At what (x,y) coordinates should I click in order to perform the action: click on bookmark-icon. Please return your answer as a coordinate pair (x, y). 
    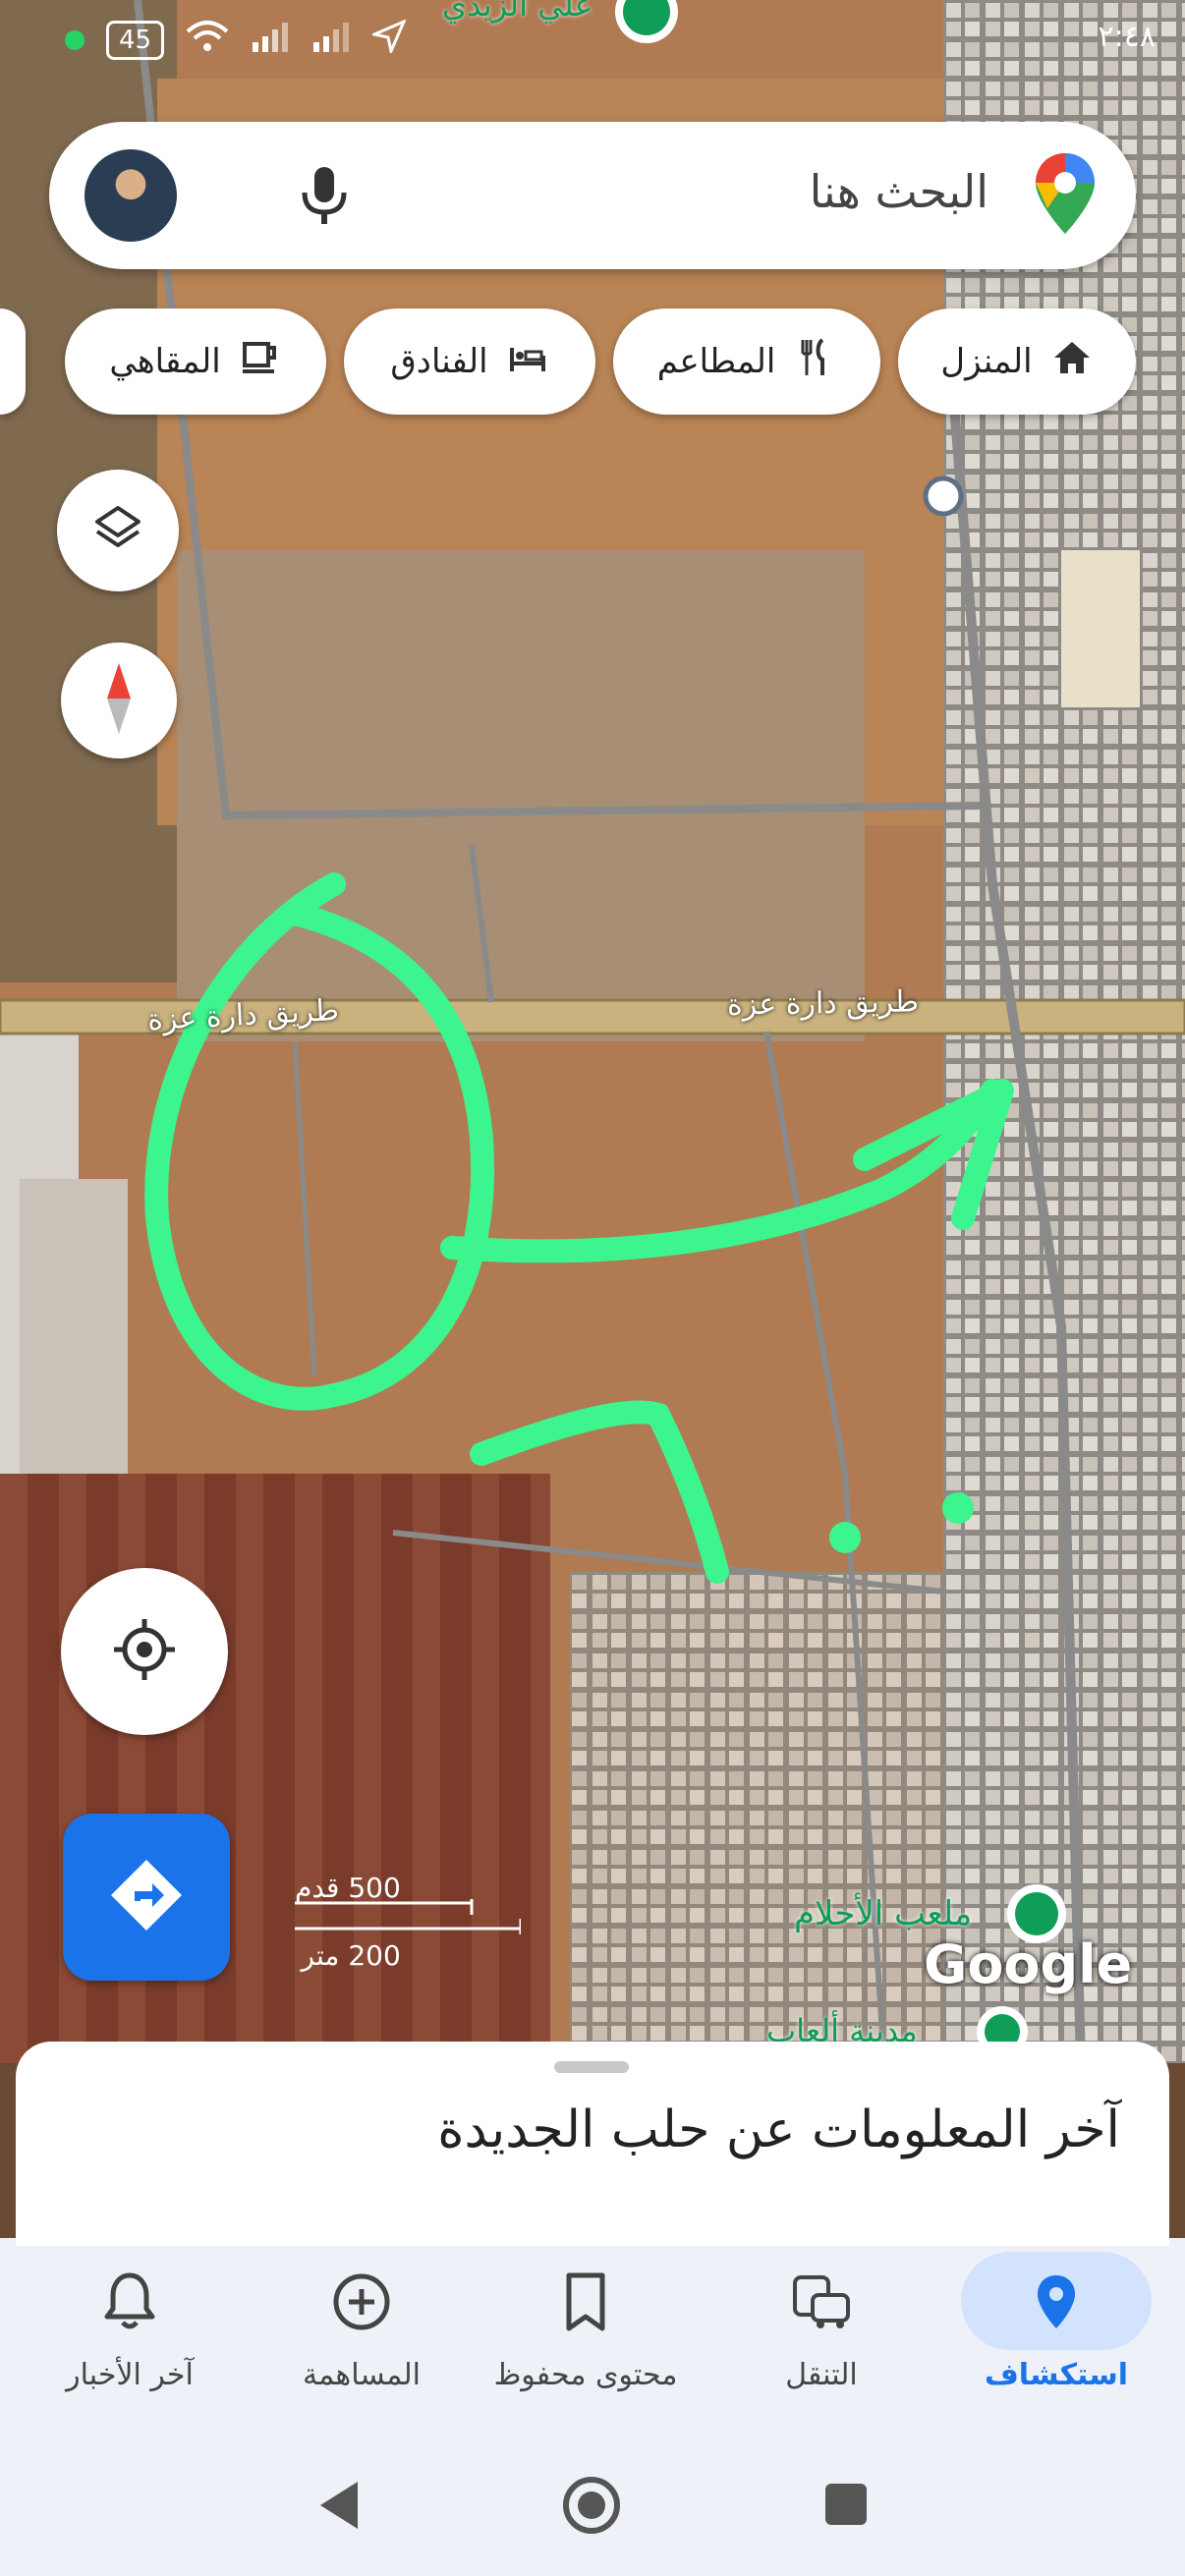
    Looking at the image, I should click on (586, 2301).